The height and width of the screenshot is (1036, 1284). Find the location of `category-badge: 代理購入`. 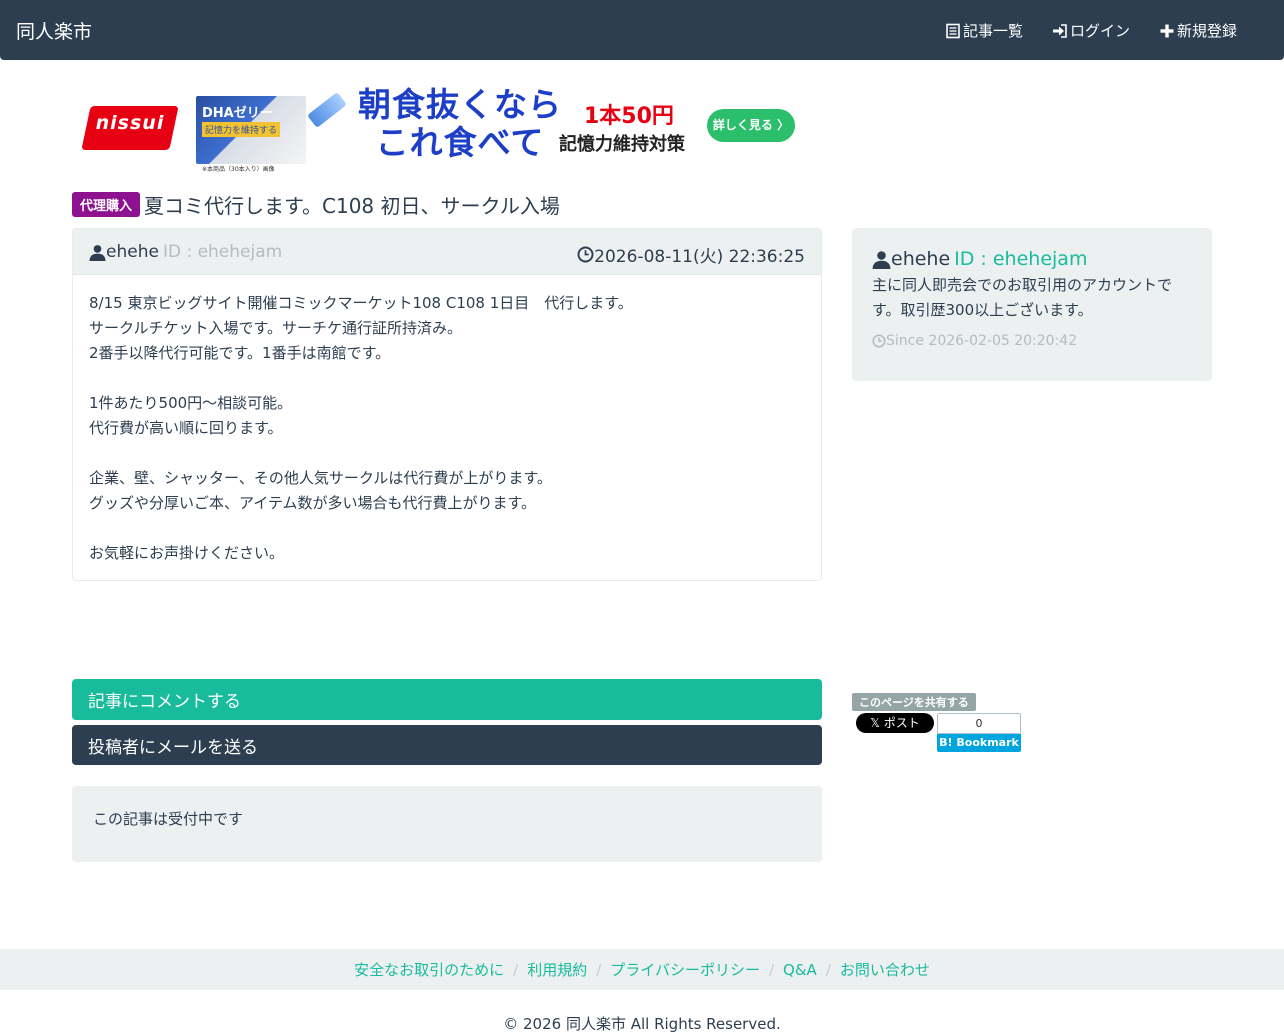

category-badge: 代理購入 is located at coordinates (106, 204).